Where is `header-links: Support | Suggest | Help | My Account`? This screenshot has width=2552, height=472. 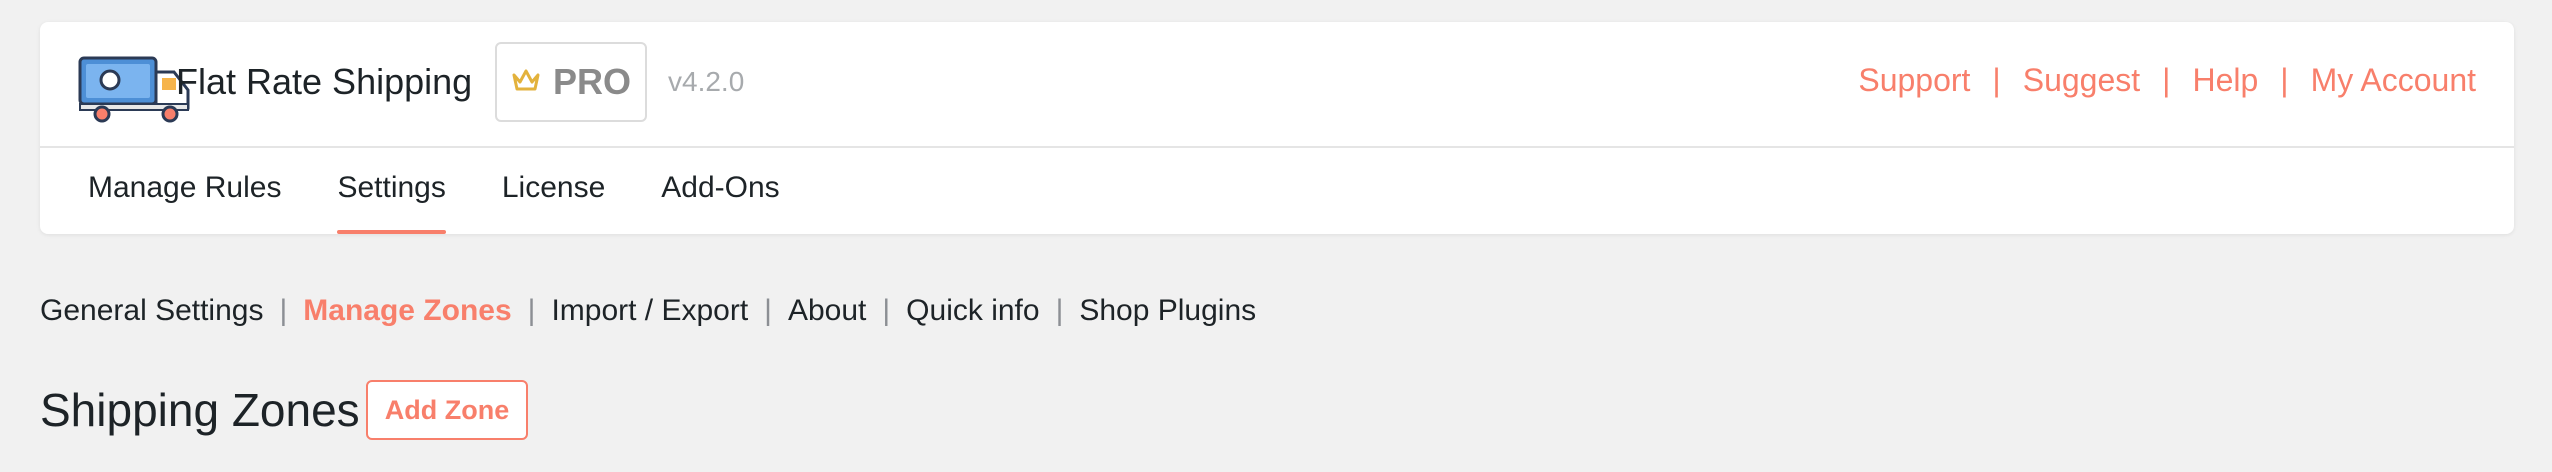
header-links: Support | Suggest | Help | My Account is located at coordinates (2167, 80).